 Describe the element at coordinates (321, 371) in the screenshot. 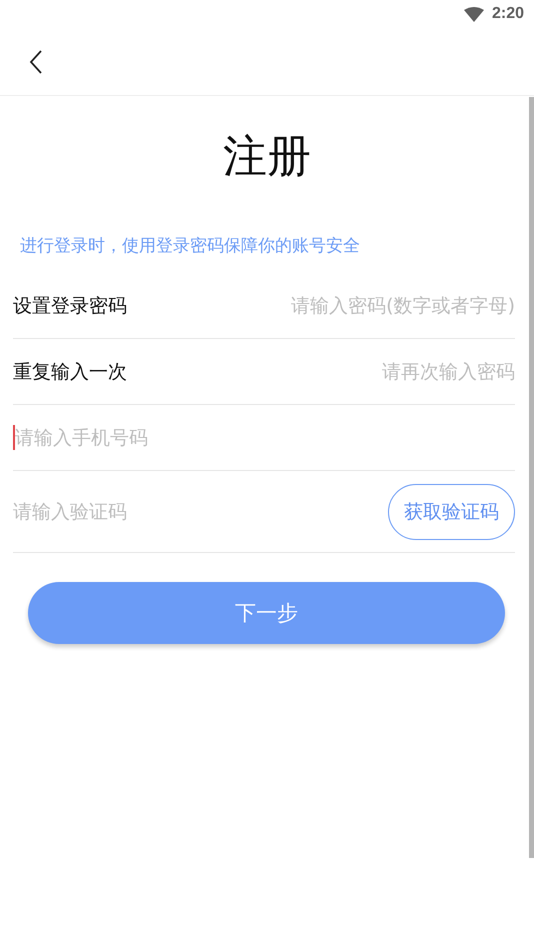

I see `input-field: 请再次输入密码` at that location.